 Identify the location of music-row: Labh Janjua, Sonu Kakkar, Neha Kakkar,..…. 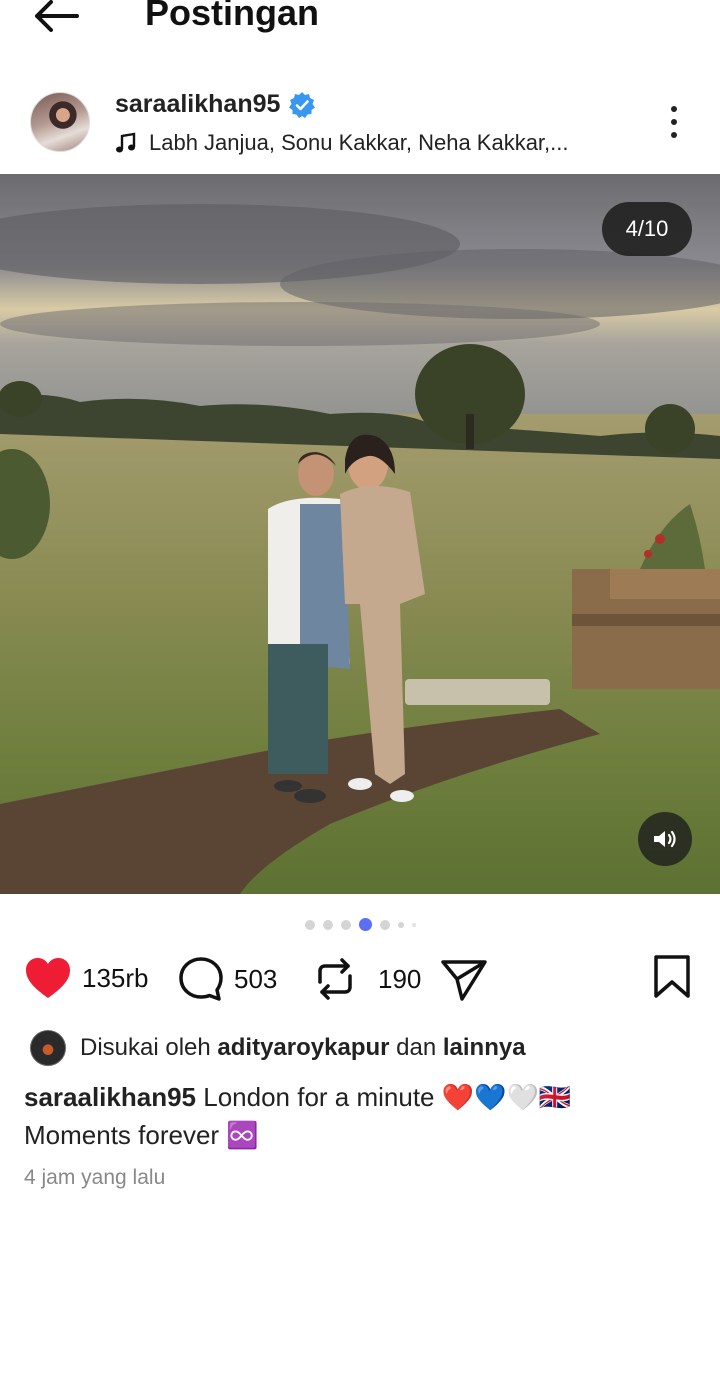
(342, 143).